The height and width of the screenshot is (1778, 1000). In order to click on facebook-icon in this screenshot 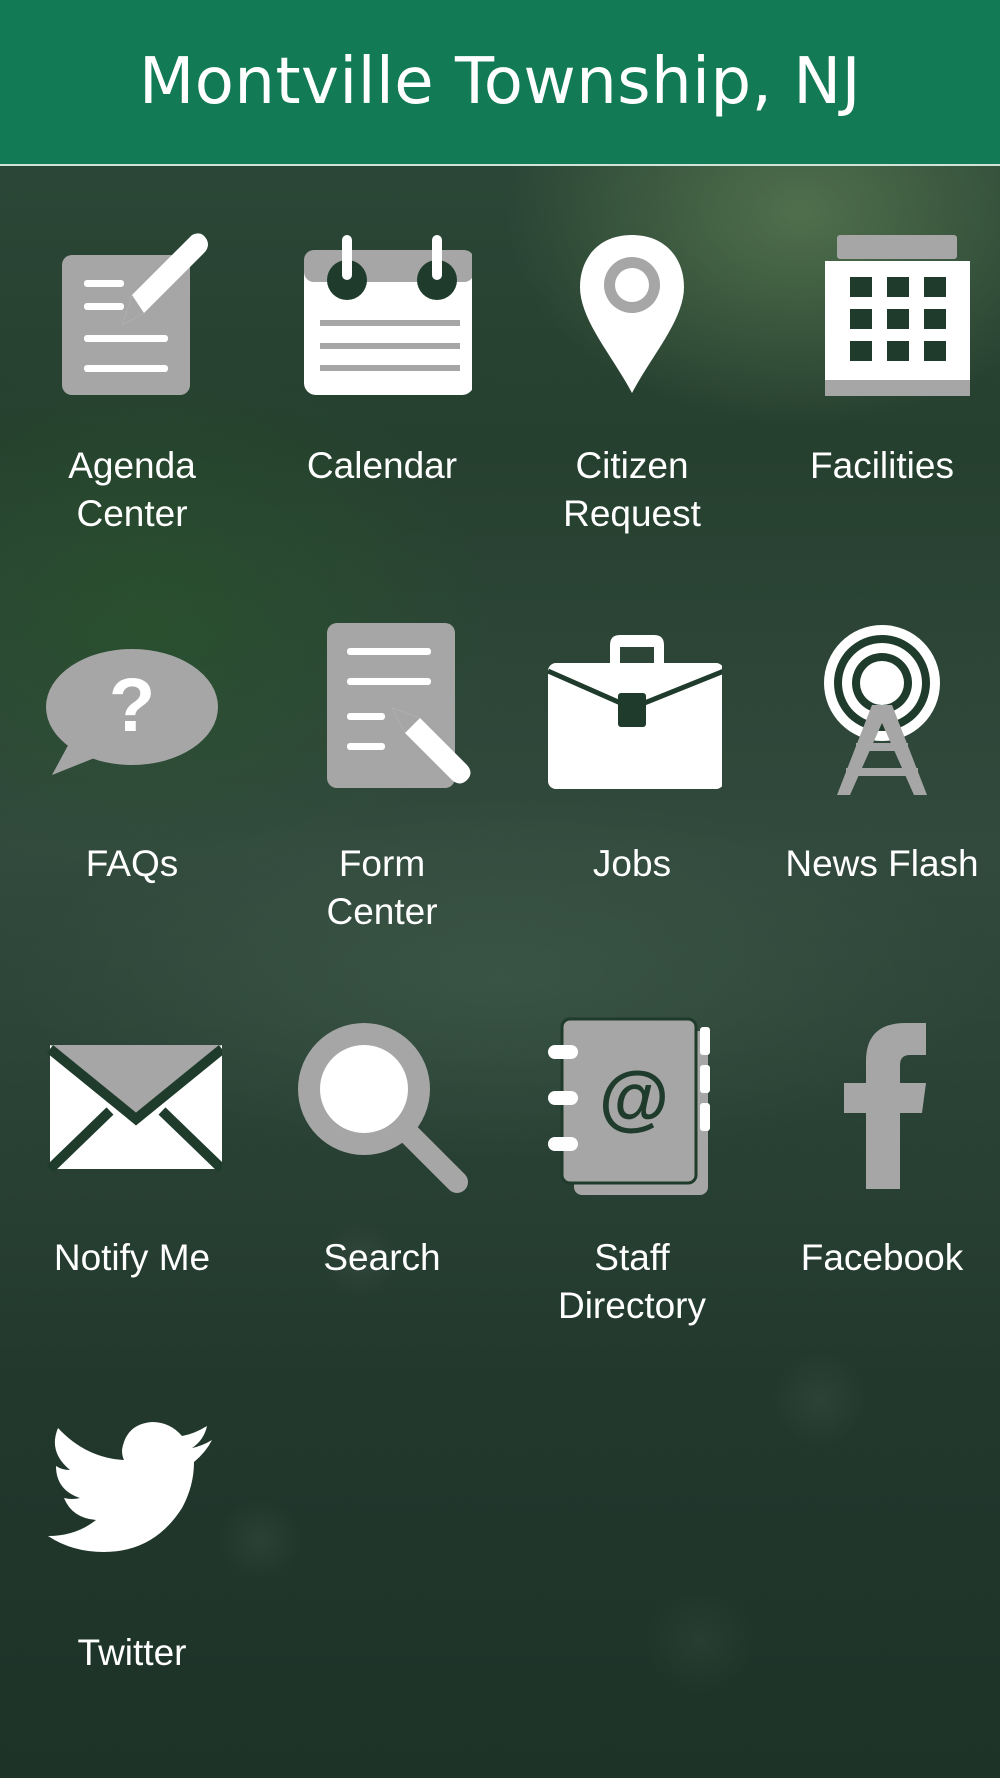, I will do `click(878, 1114)`.